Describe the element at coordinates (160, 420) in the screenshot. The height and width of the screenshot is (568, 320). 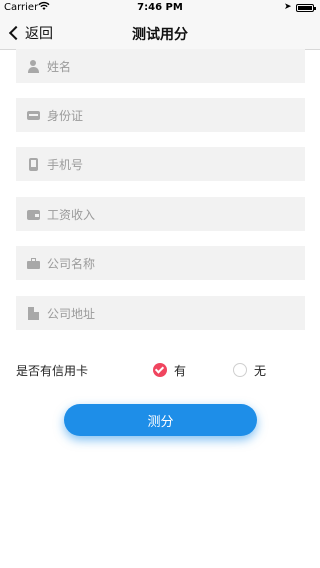
I see `submit-score-button: 测分` at that location.